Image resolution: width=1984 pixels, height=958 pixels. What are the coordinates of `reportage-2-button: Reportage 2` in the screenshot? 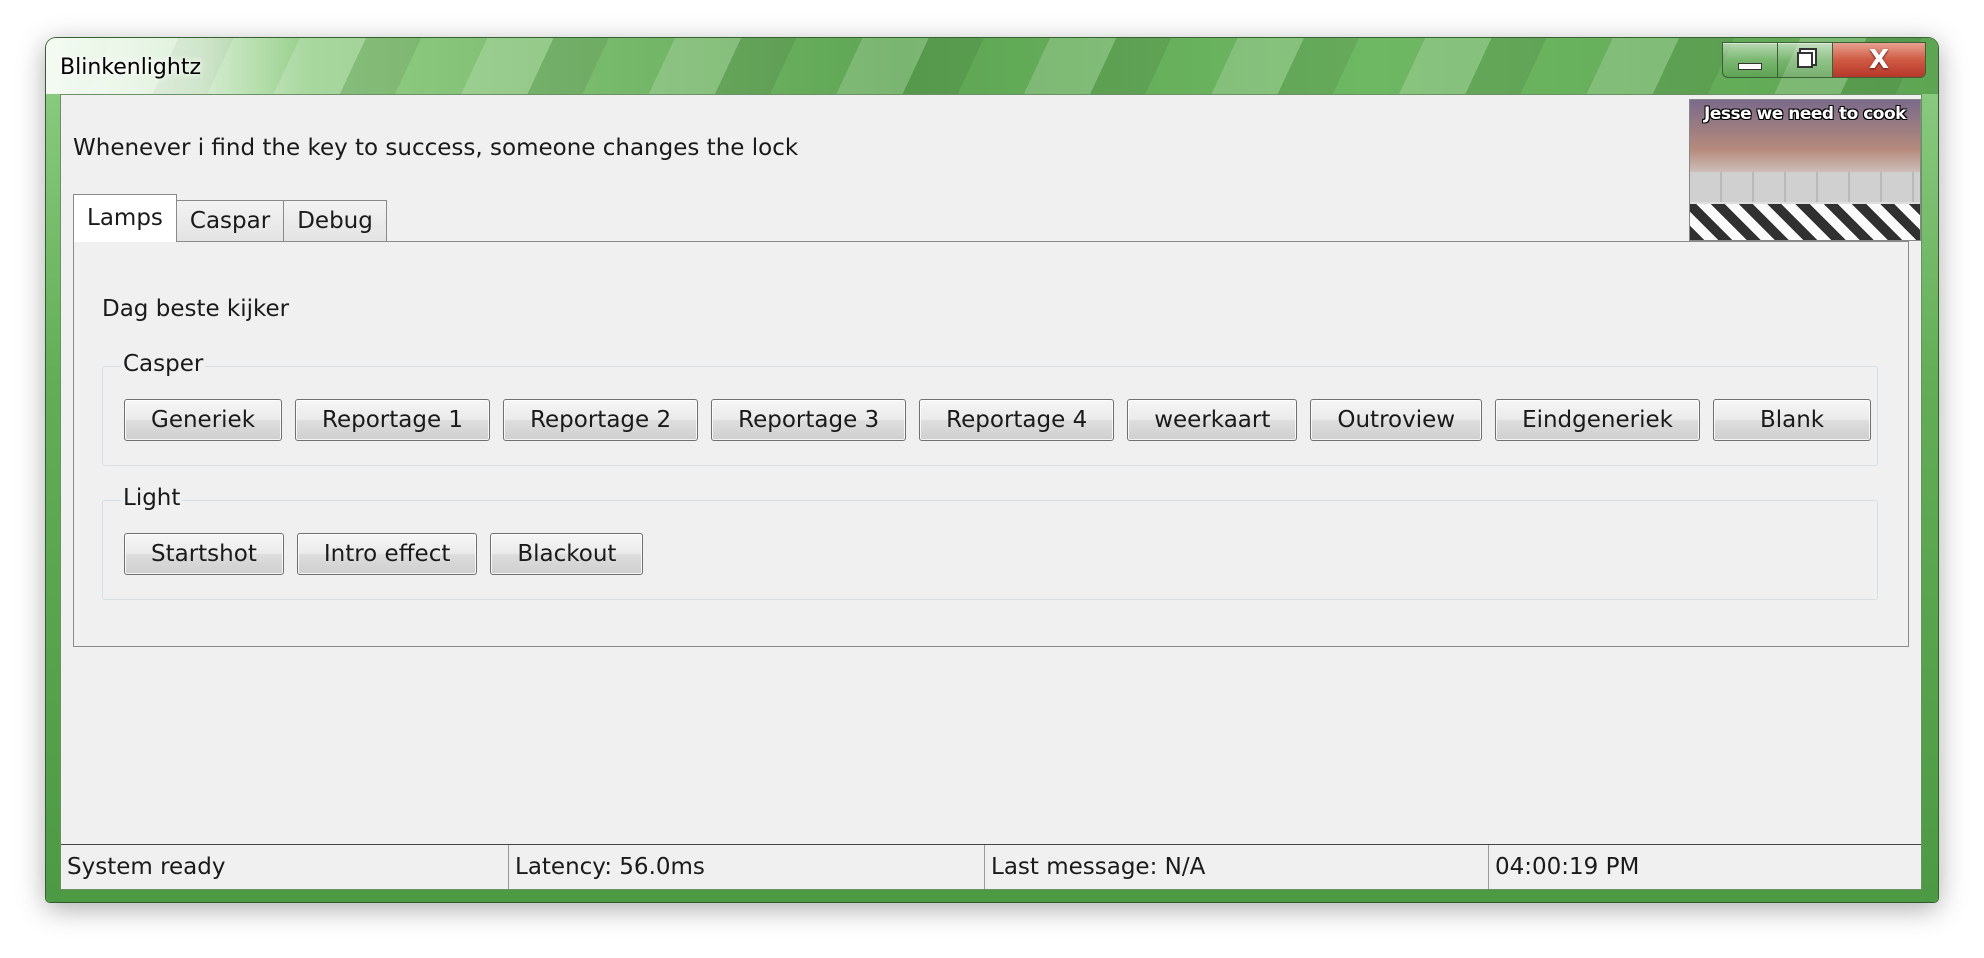 It's located at (601, 420).